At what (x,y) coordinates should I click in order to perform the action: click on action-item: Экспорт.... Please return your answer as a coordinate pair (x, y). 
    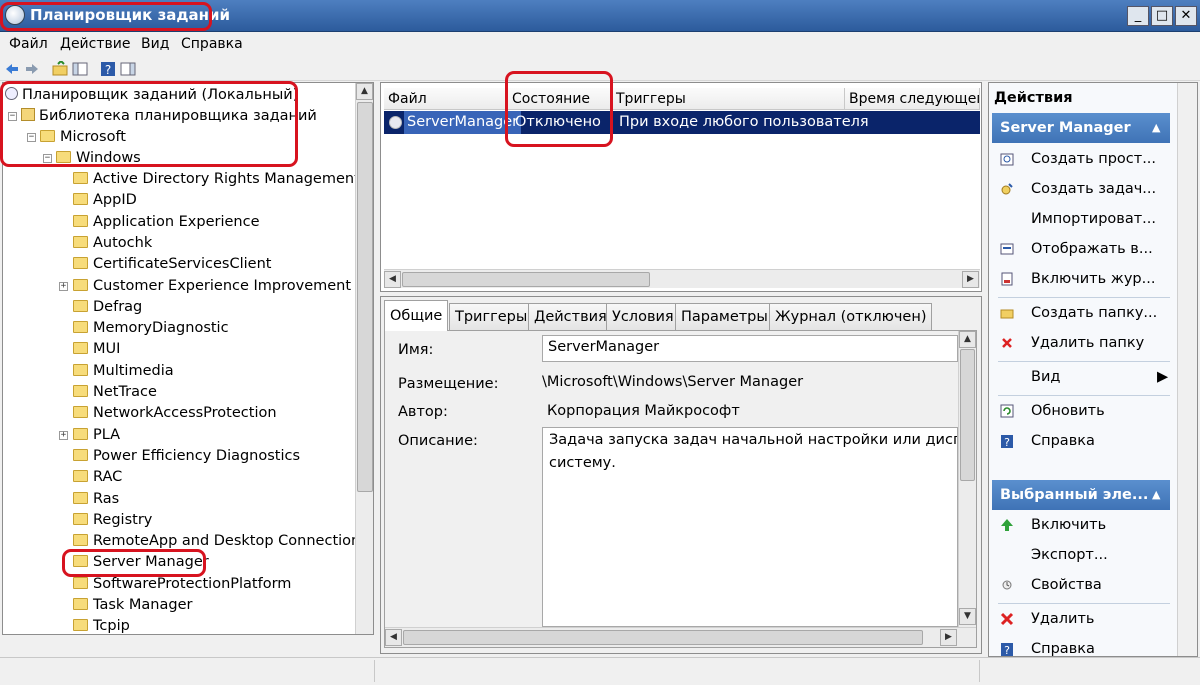
    Looking at the image, I should click on (1081, 555).